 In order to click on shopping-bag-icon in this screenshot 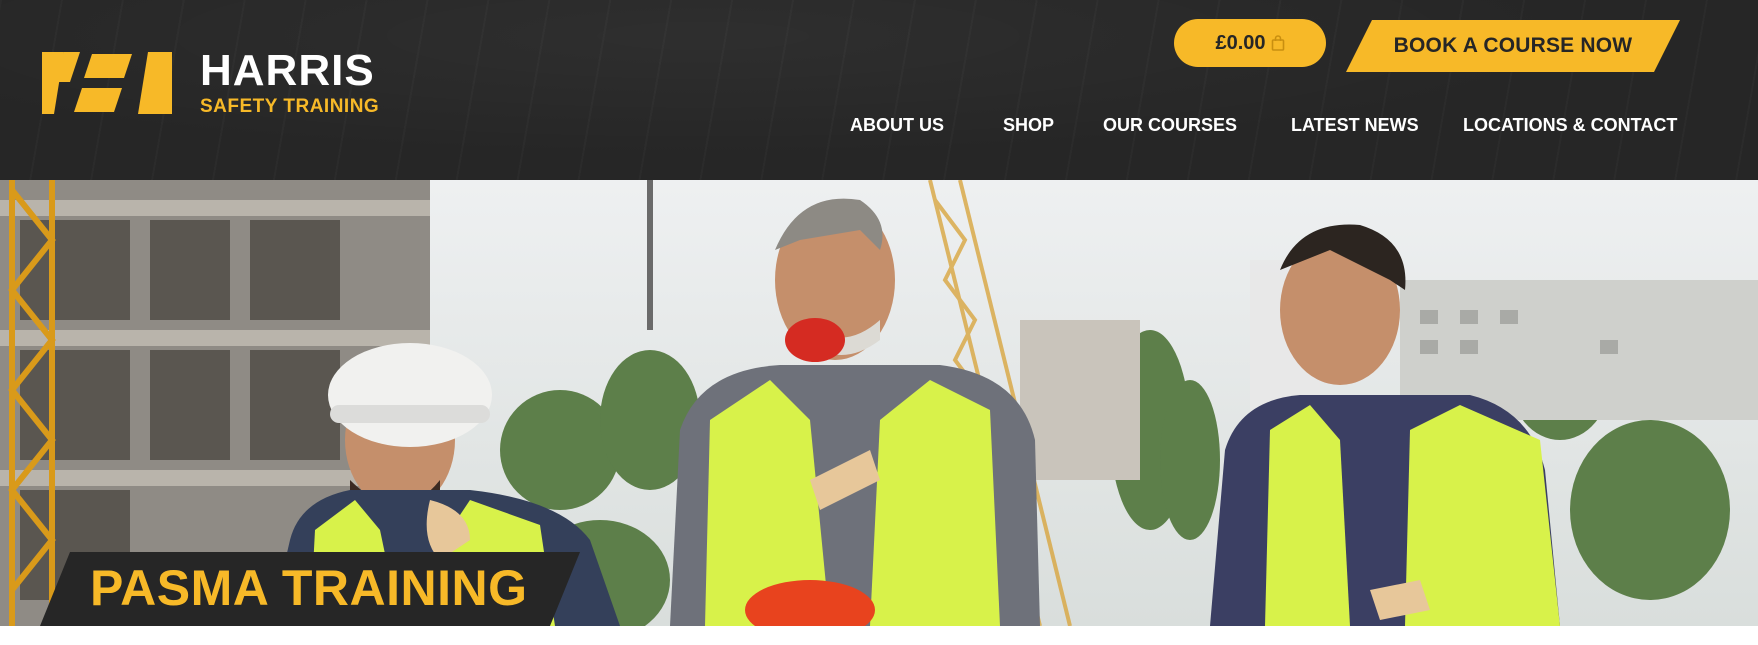, I will do `click(1278, 43)`.